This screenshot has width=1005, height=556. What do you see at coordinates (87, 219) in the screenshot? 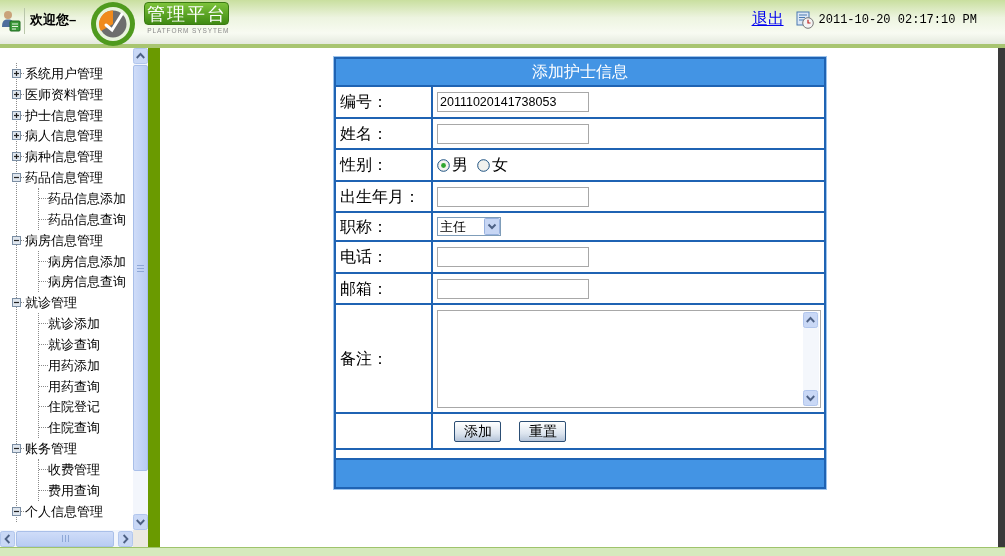
I see `tree-subitem: 药品信息查询` at bounding box center [87, 219].